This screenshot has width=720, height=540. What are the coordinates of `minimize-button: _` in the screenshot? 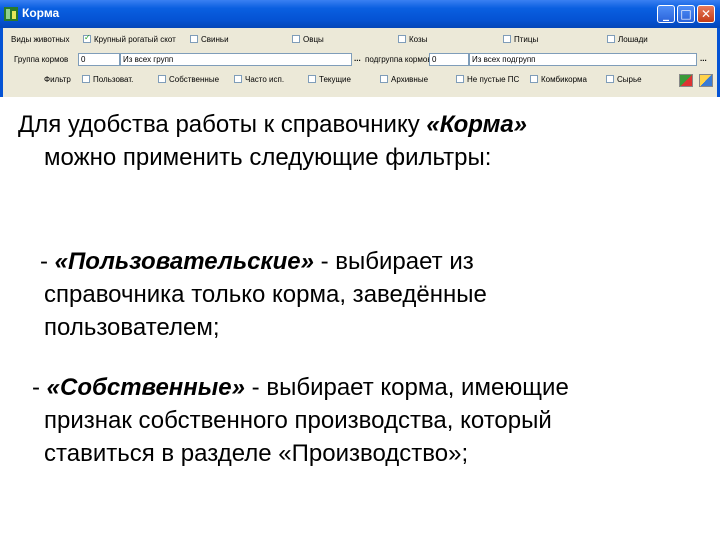 It's located at (666, 14).